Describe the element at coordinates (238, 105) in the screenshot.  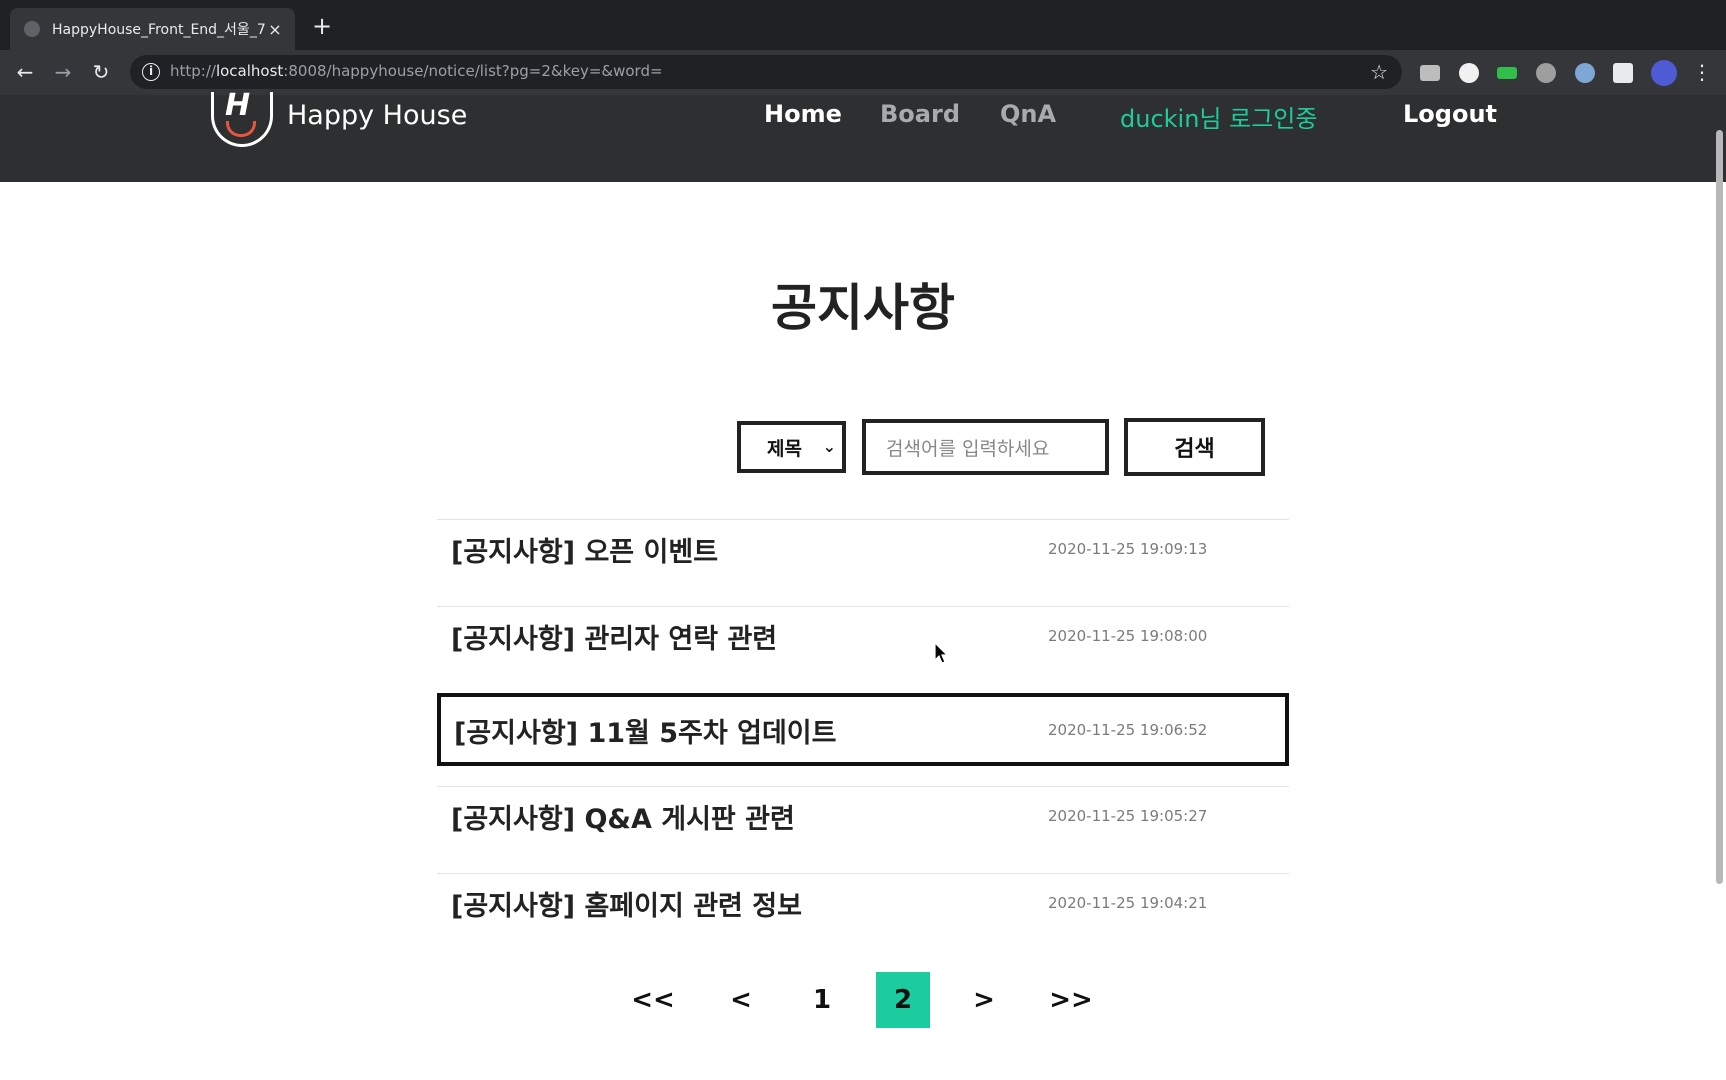
I see `logo-letter: H` at that location.